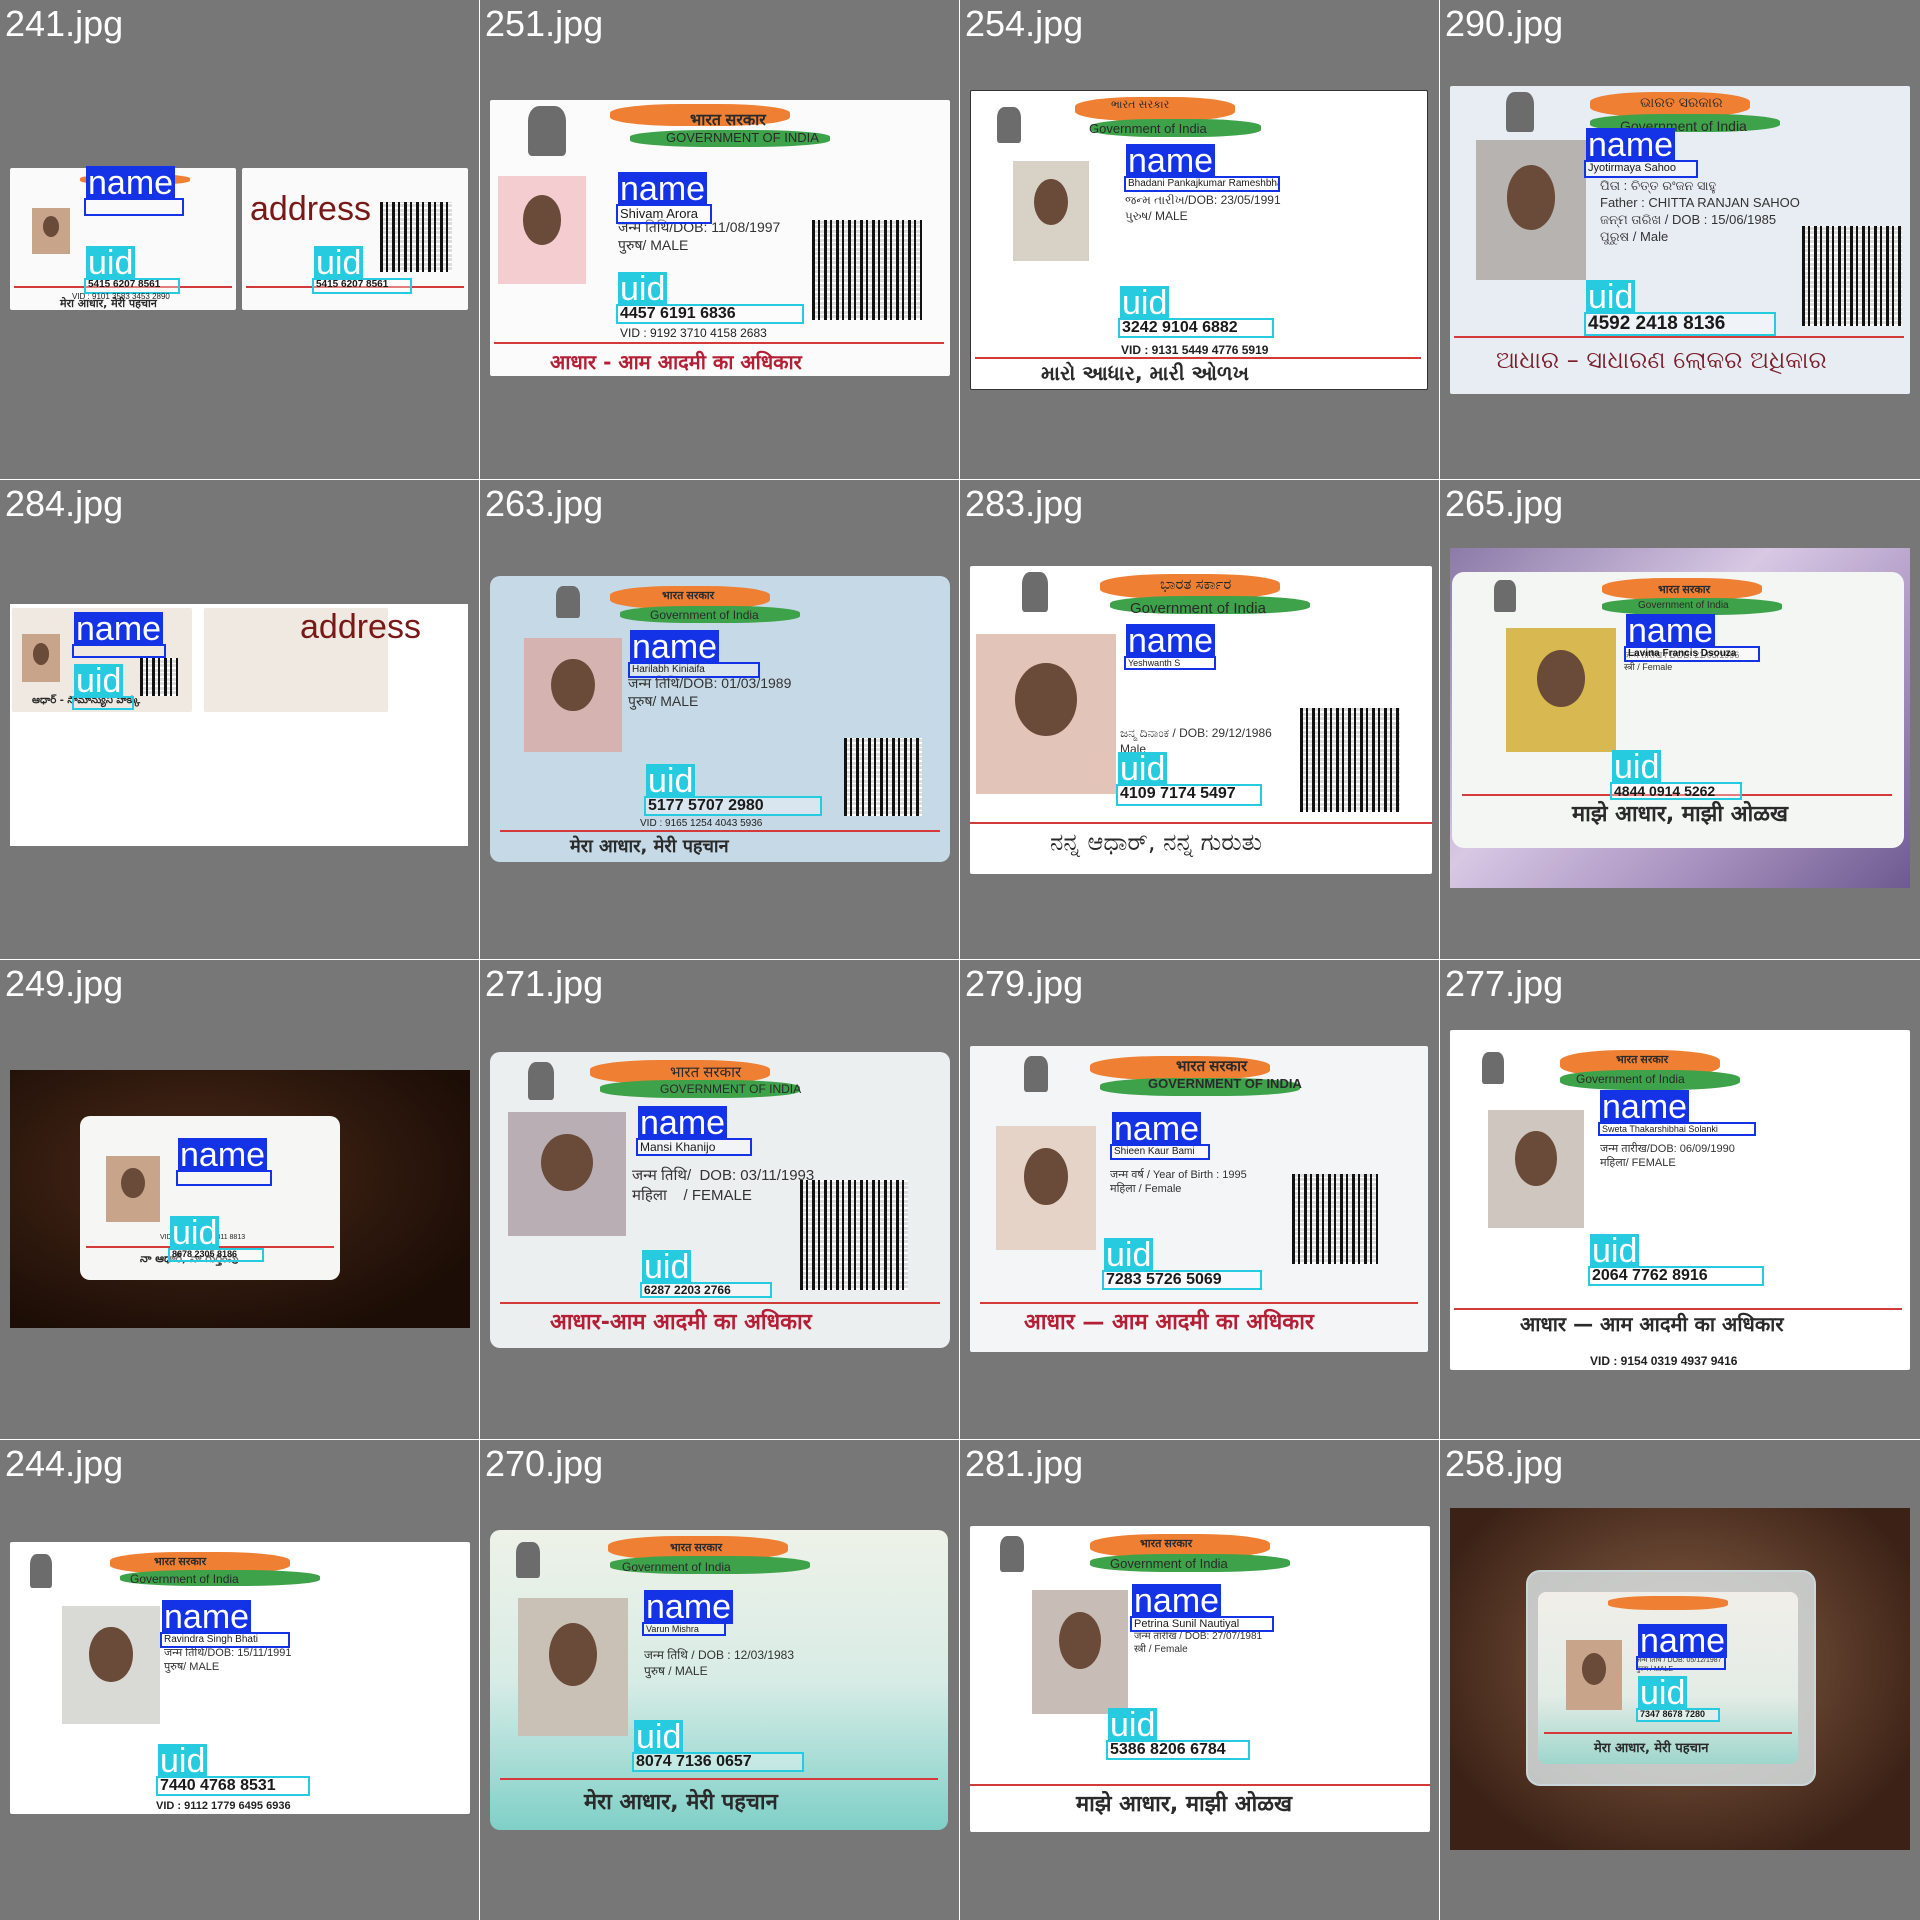 This screenshot has width=1920, height=1920. Describe the element at coordinates (225, 1640) in the screenshot. I see `annotation-text: Ravindra Singh Bhati` at that location.